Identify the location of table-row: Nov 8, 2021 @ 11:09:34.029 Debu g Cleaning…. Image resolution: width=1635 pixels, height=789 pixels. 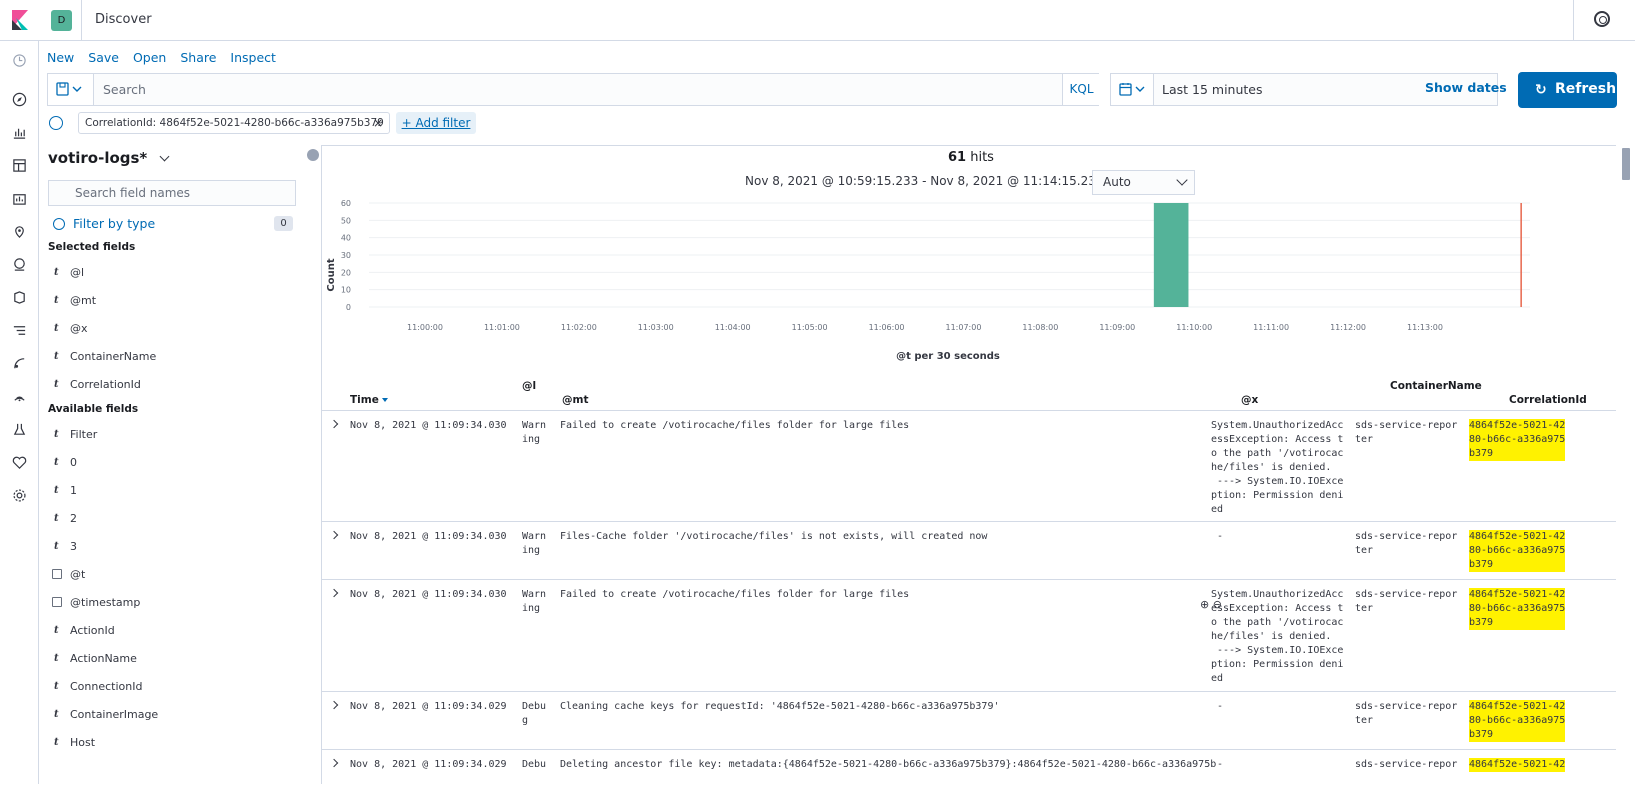
(969, 720).